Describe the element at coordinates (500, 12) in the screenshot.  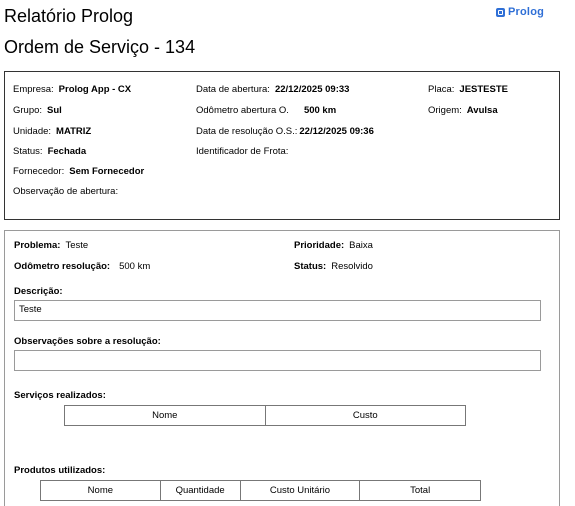
I see `prolog-logo-icon` at that location.